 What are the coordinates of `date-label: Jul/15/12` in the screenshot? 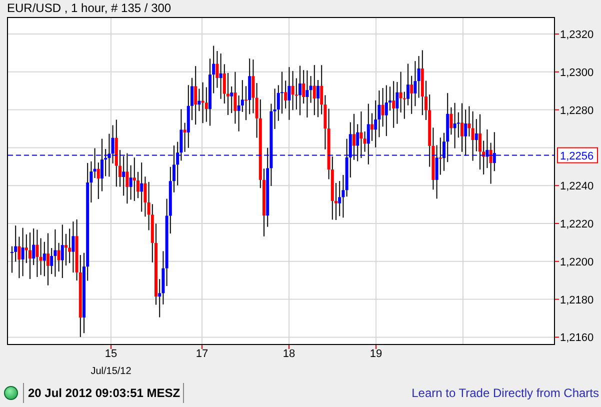 It's located at (111, 371).